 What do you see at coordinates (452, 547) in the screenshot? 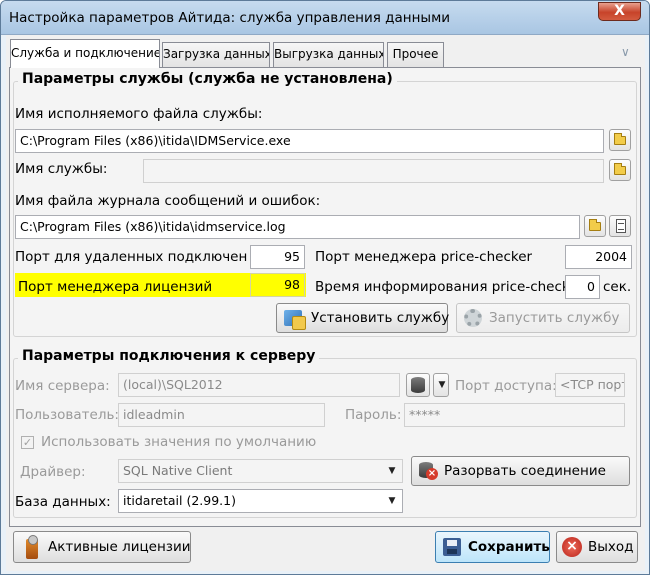
I see `save-icon` at bounding box center [452, 547].